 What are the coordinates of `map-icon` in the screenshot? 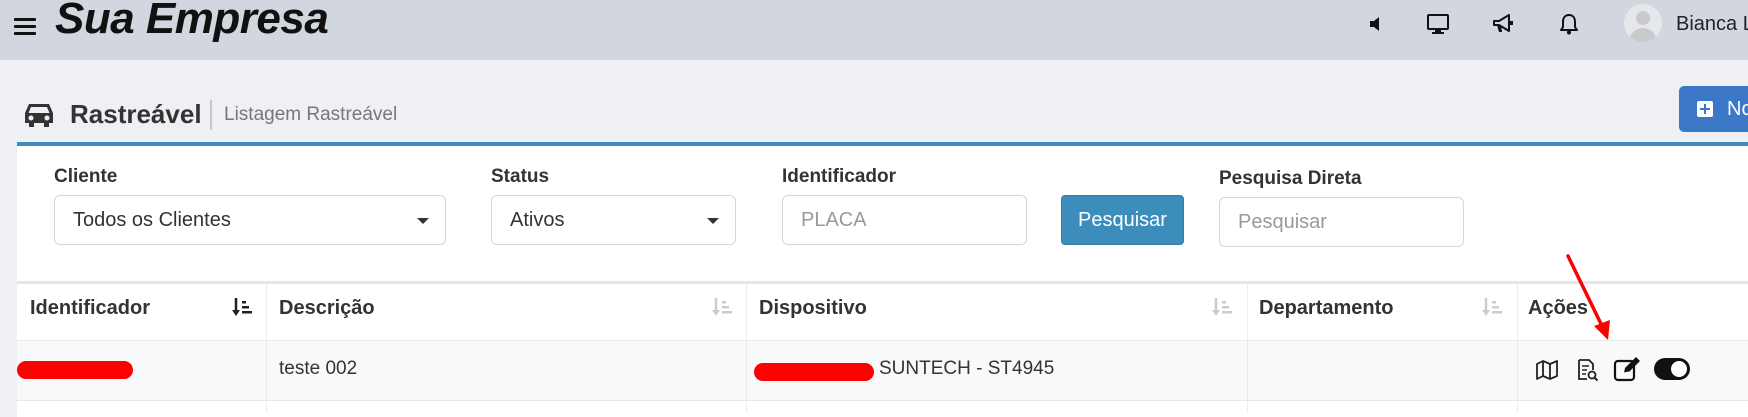 It's located at (1547, 370).